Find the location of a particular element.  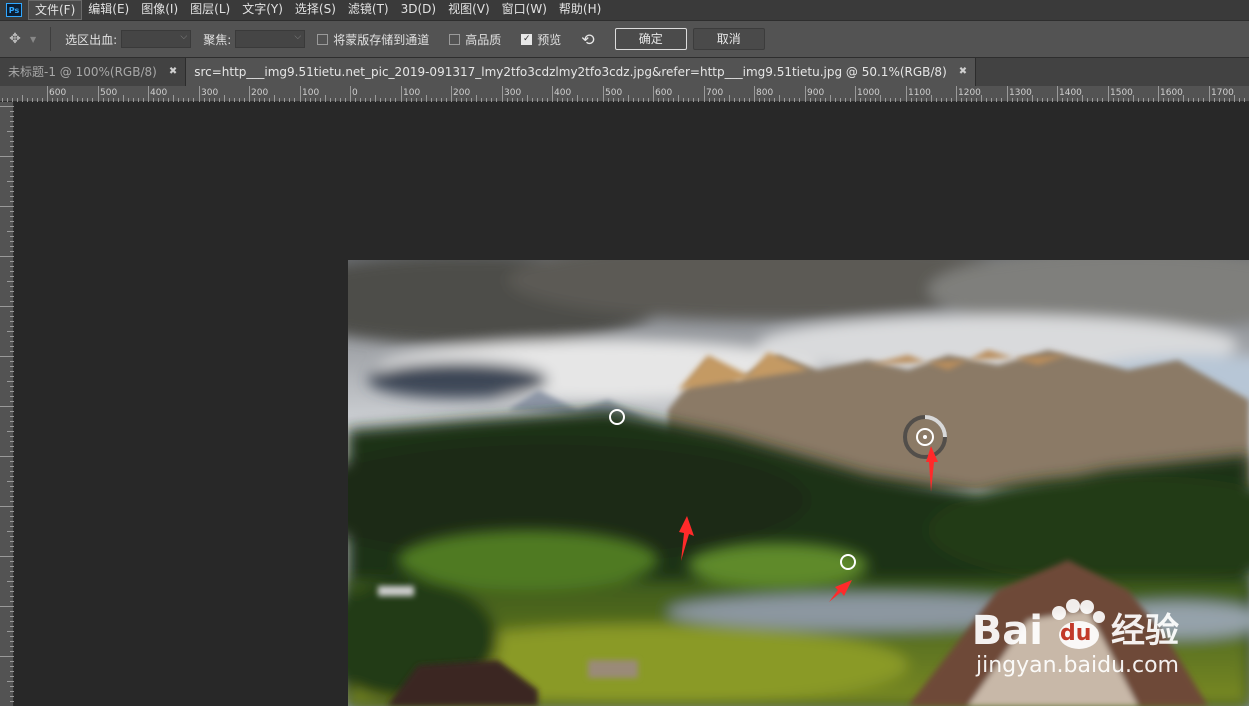

save-mask-checkbox-row: 将蒙版存储到通道 is located at coordinates (373, 39).